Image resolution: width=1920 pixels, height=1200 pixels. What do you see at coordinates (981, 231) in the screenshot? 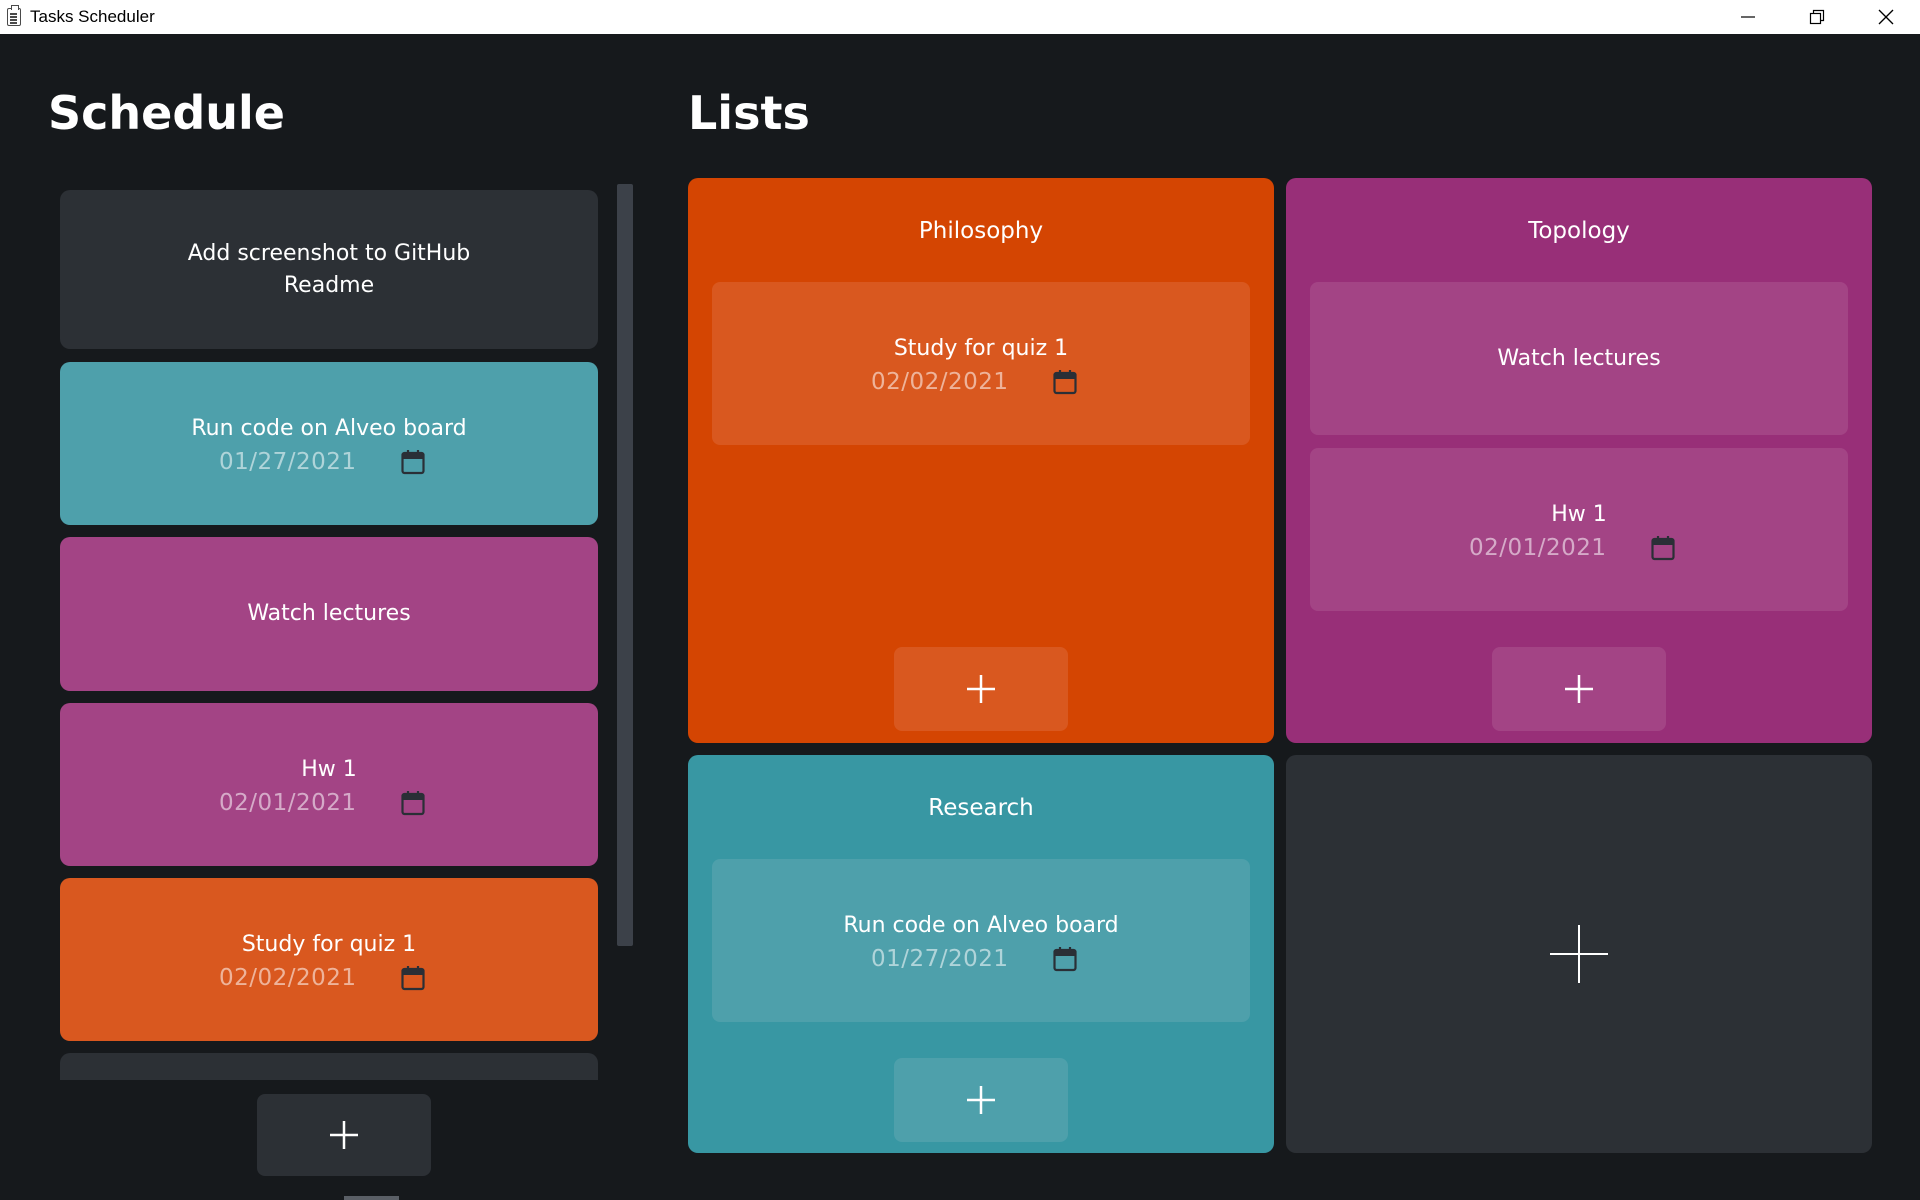
I see `list-title: Philosophy` at bounding box center [981, 231].